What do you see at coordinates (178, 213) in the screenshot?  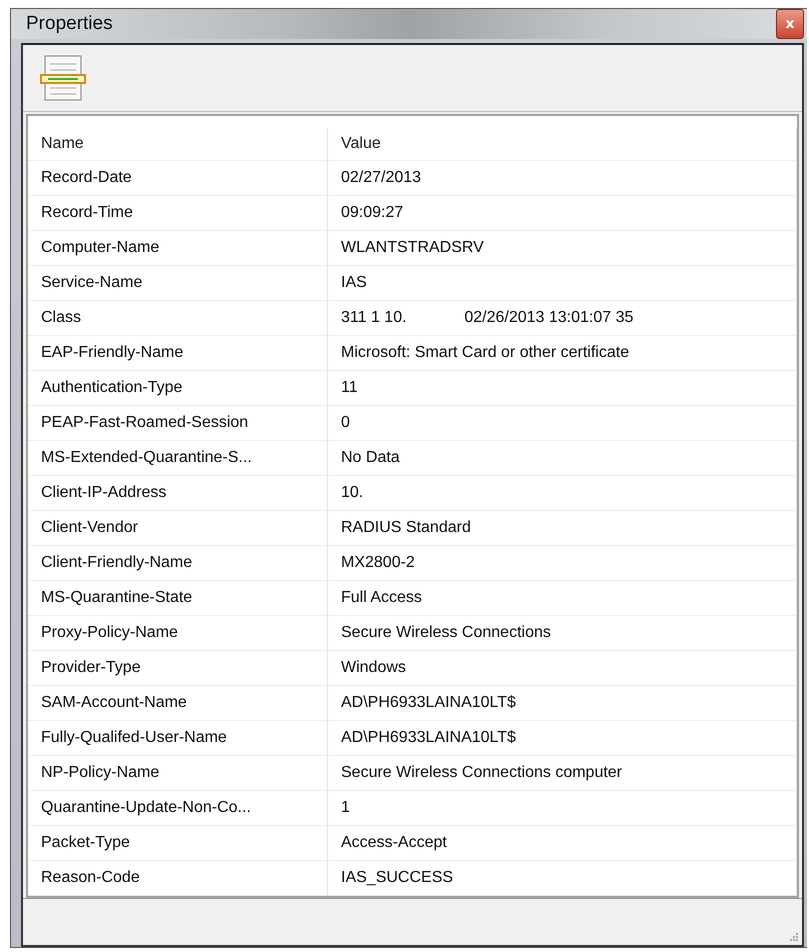 I see `table-cell: Record-Time` at bounding box center [178, 213].